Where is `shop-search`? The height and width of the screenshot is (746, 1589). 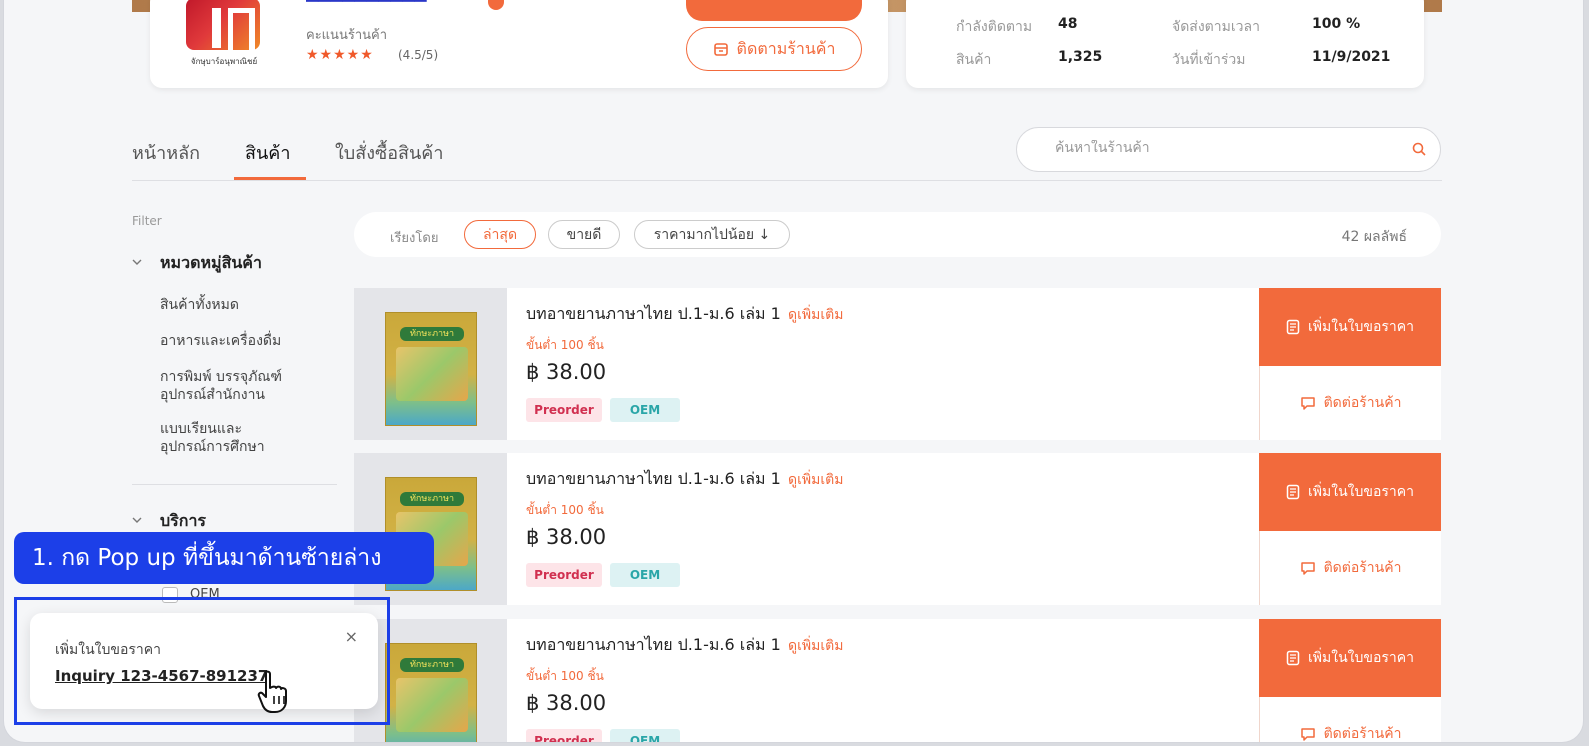
shop-search is located at coordinates (1228, 149).